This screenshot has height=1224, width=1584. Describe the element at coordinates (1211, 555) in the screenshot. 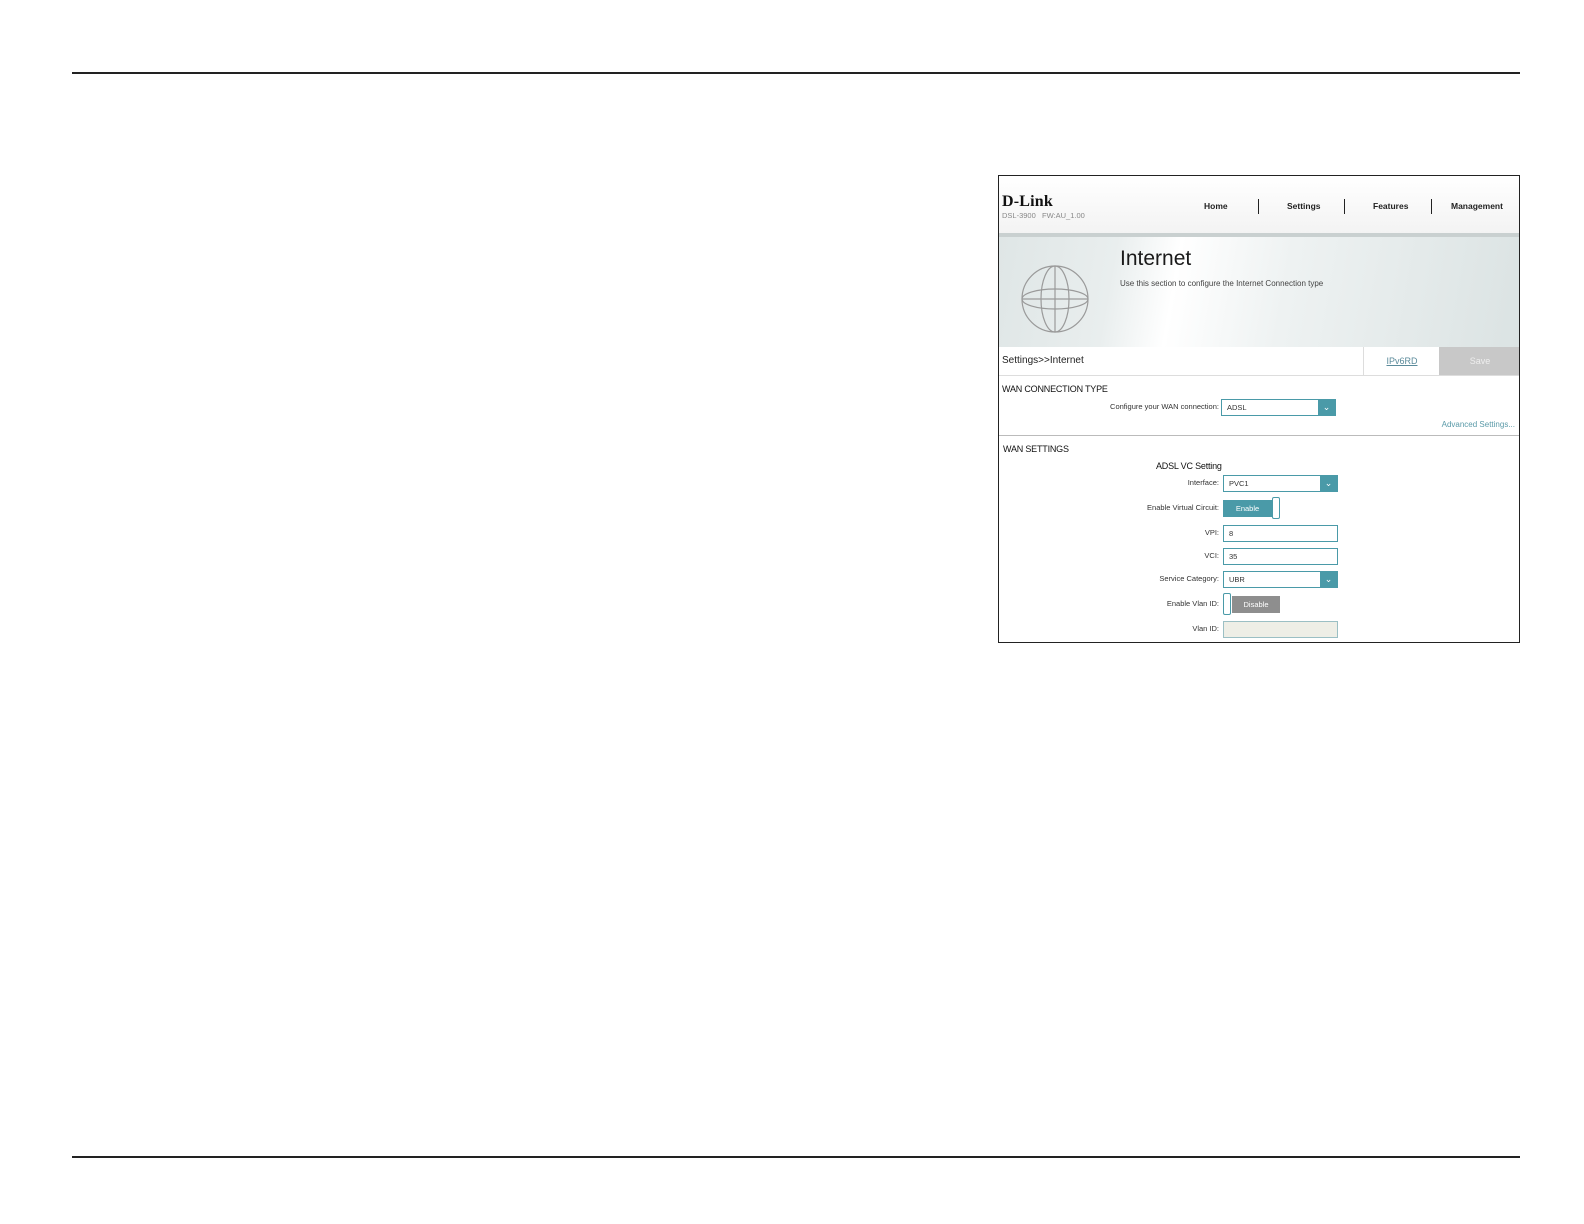

I see `vci-label: VCI:` at that location.